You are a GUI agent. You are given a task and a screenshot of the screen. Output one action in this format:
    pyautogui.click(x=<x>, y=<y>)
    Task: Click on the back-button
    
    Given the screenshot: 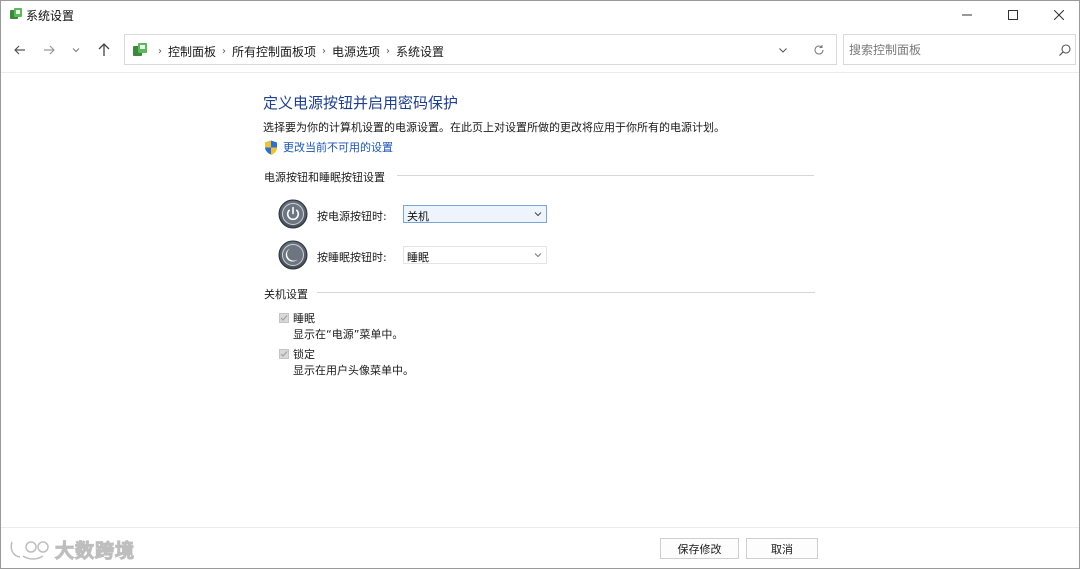 What is the action you would take?
    pyautogui.click(x=20, y=50)
    